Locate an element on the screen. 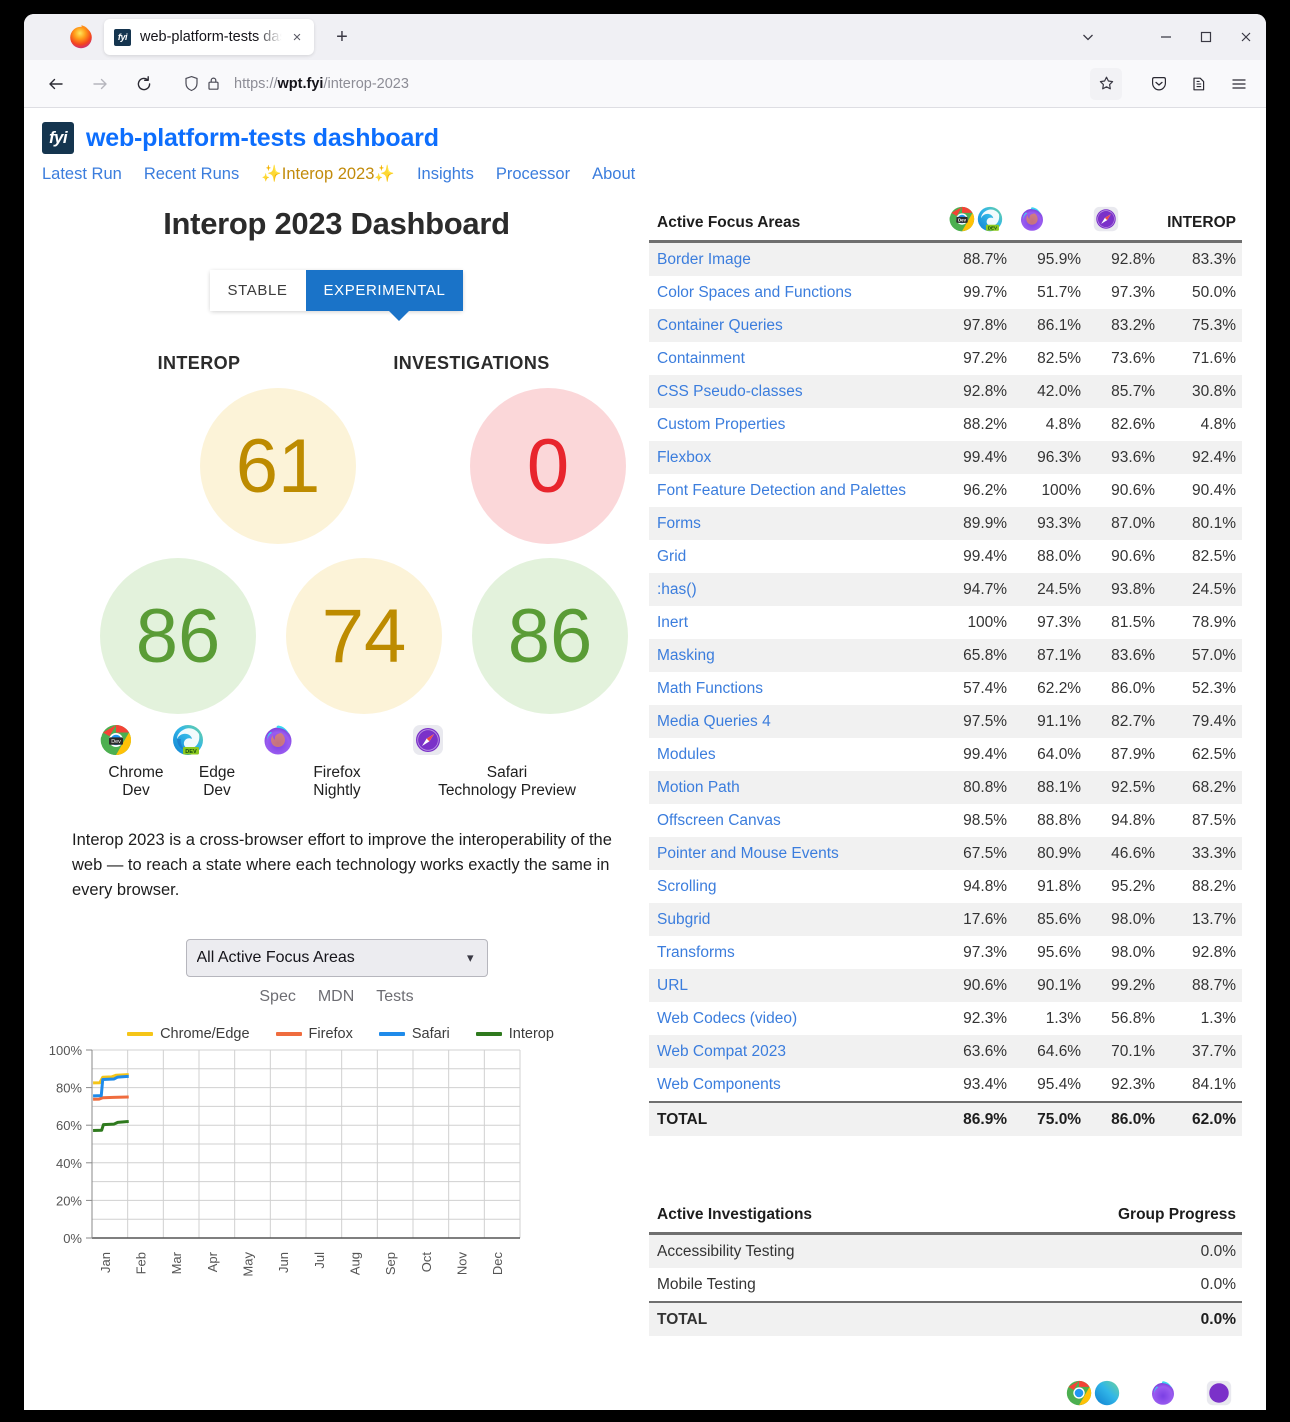 Image resolution: width=1290 pixels, height=1422 pixels. table-row: Web Compat 2023 63.6% 64.6% 70.1% 37.7% is located at coordinates (945, 1051).